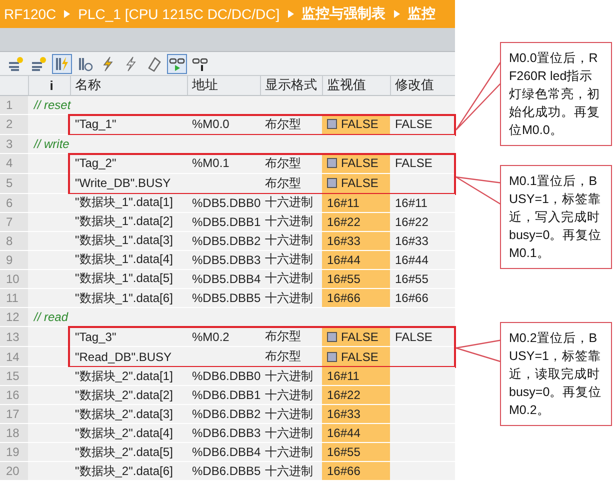 This screenshot has height=481, width=615. Describe the element at coordinates (124, 298) in the screenshot. I see `tag-name-cell-text: "数据块_1".data[6]` at that location.